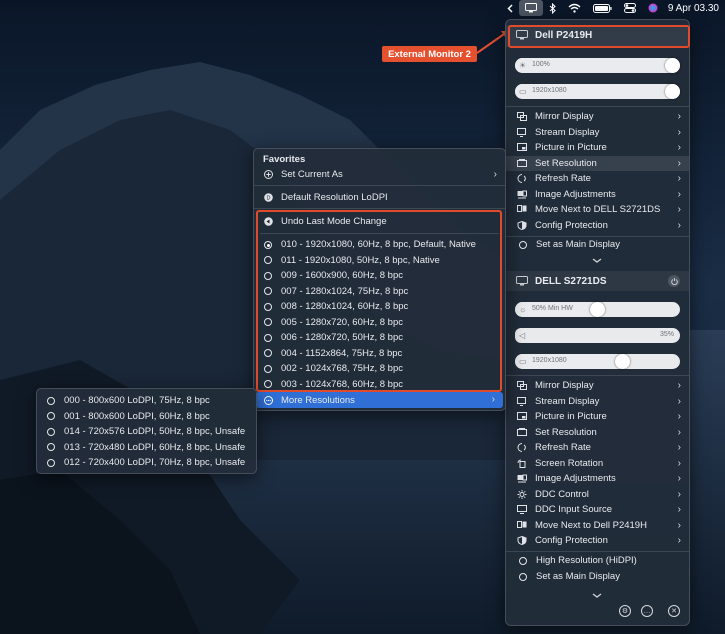 This screenshot has height=634, width=725. I want to click on more-resolution-item: 001 - 800x600 LoDPI, 60Hz, 8 bpc, so click(146, 416).